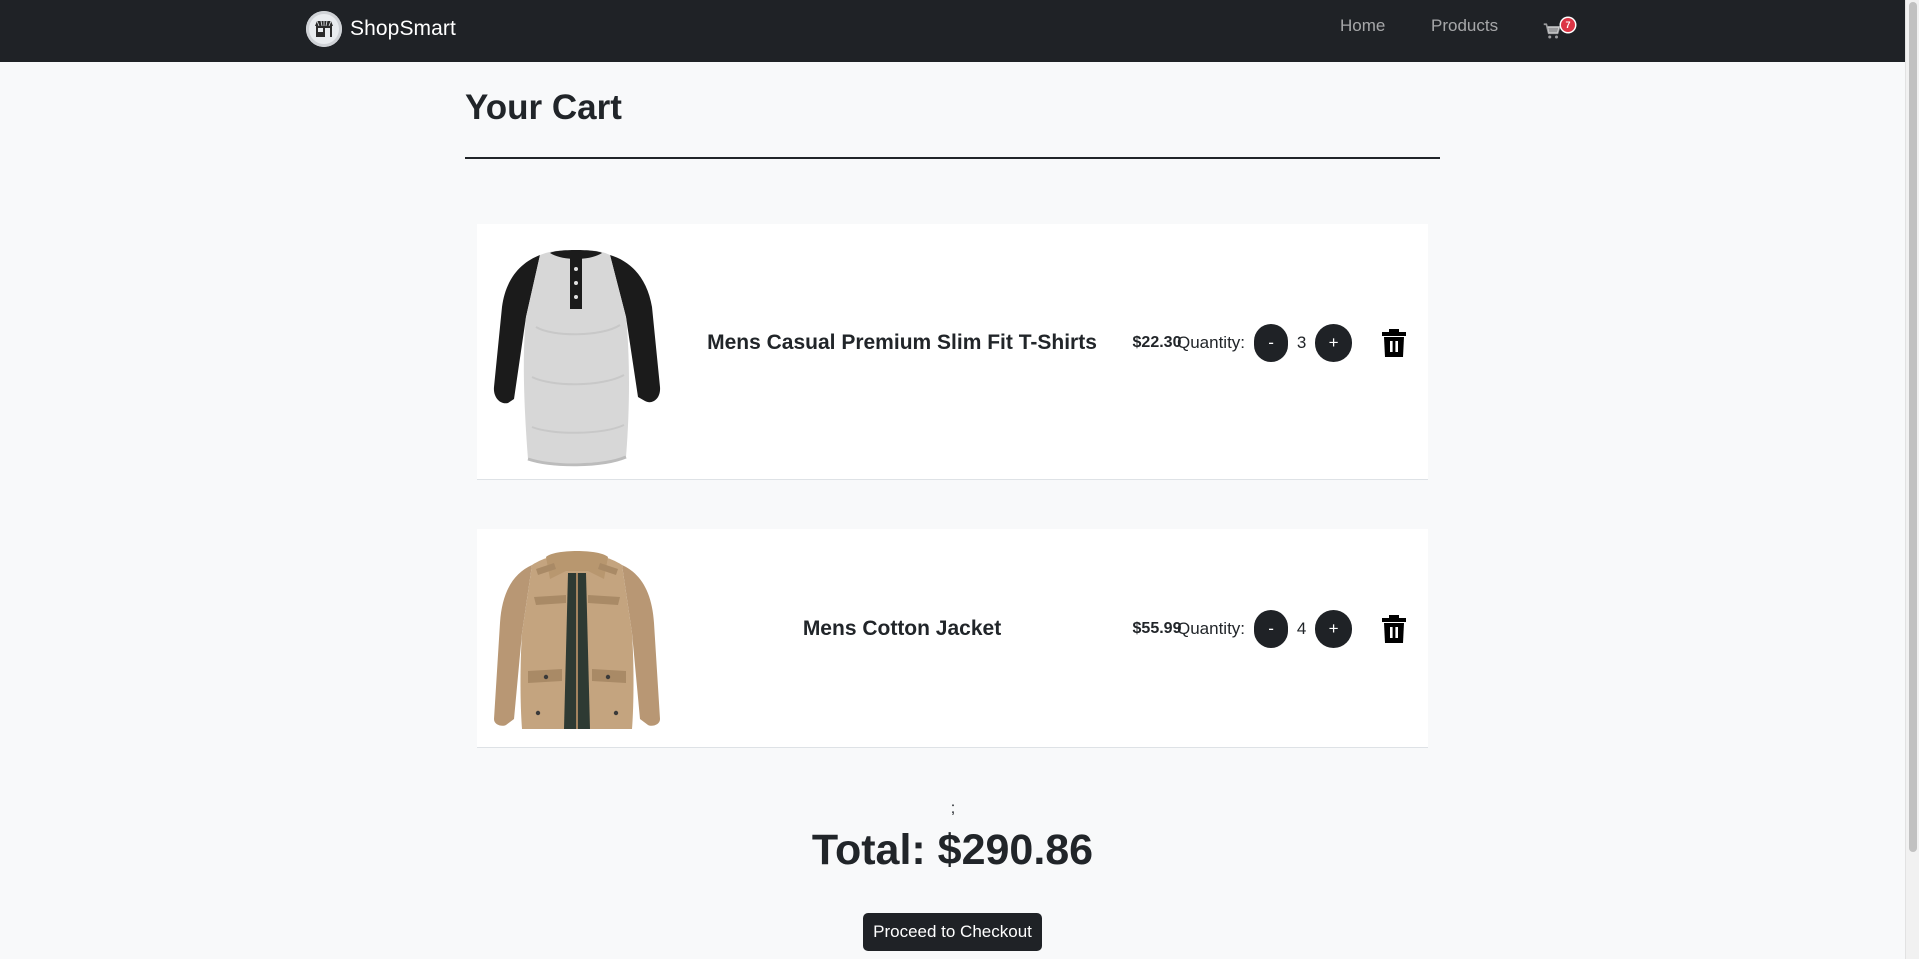  Describe the element at coordinates (952, 850) in the screenshot. I see `cart-total: Total: $290.86` at that location.